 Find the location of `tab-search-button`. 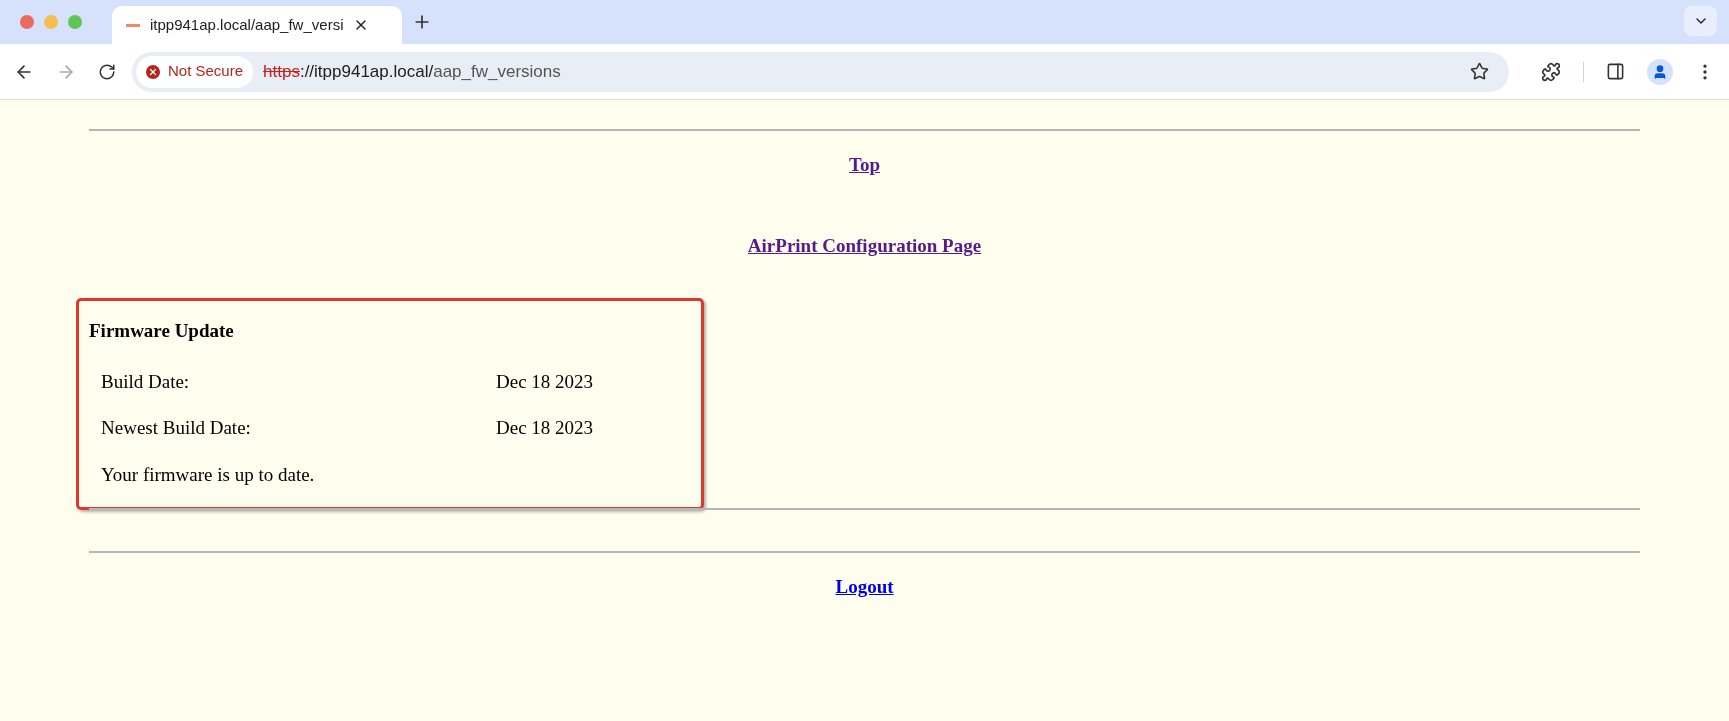

tab-search-button is located at coordinates (1700, 21).